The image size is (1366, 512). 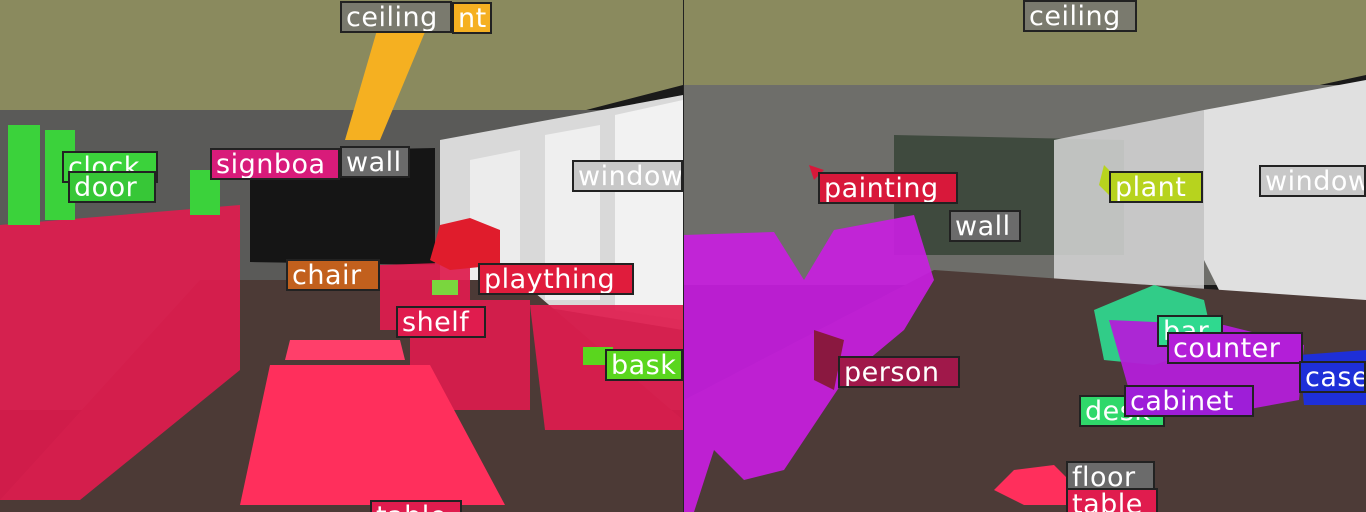 I want to click on plant-label: plant, so click(x=1156, y=187).